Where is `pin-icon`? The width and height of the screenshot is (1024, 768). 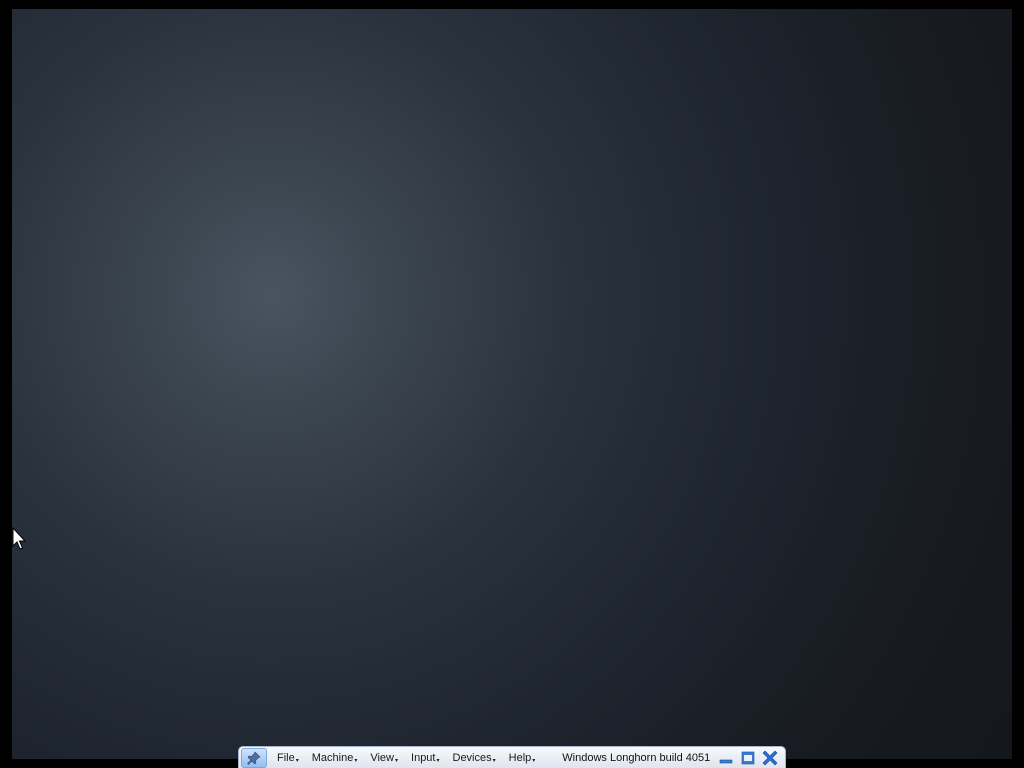 pin-icon is located at coordinates (254, 757).